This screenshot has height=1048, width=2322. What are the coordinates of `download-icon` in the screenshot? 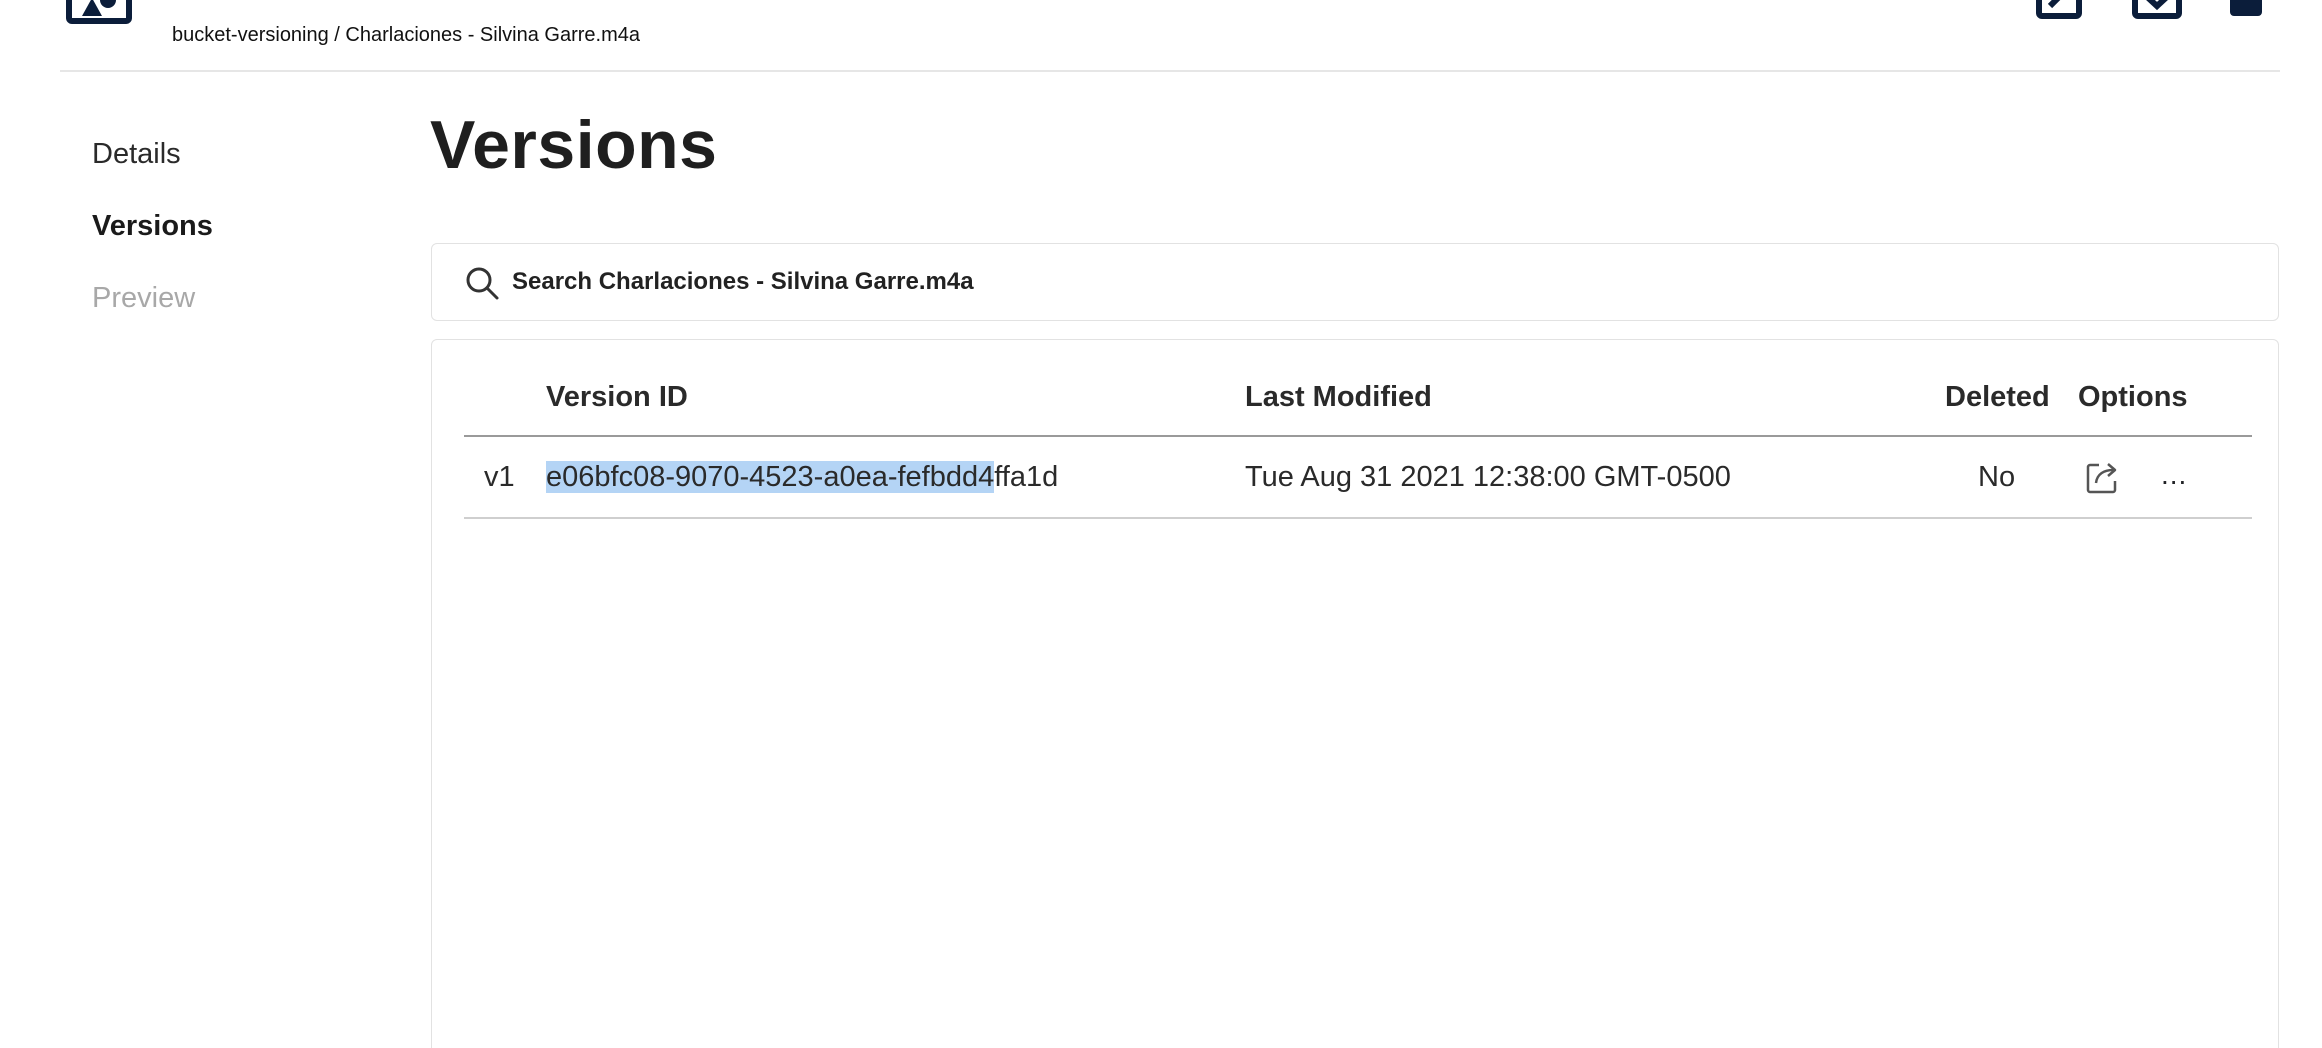 It's located at (2157, 10).